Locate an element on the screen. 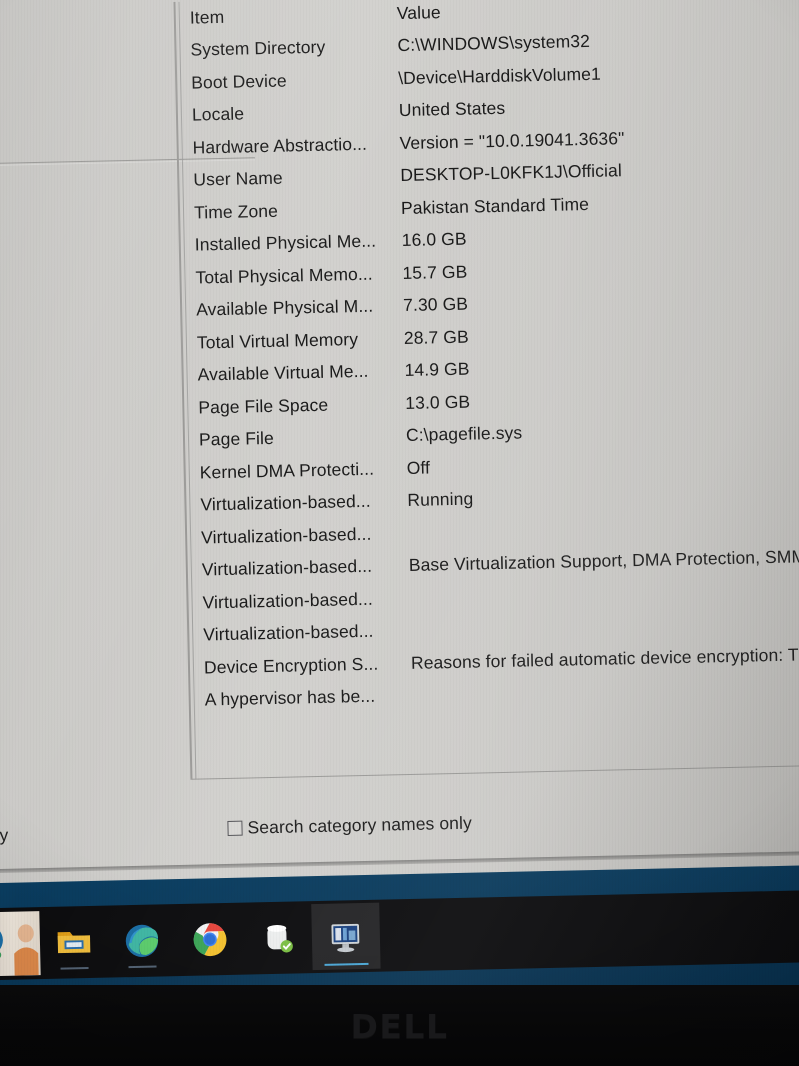  cell-item: Total Virtual Memory is located at coordinates (277, 340).